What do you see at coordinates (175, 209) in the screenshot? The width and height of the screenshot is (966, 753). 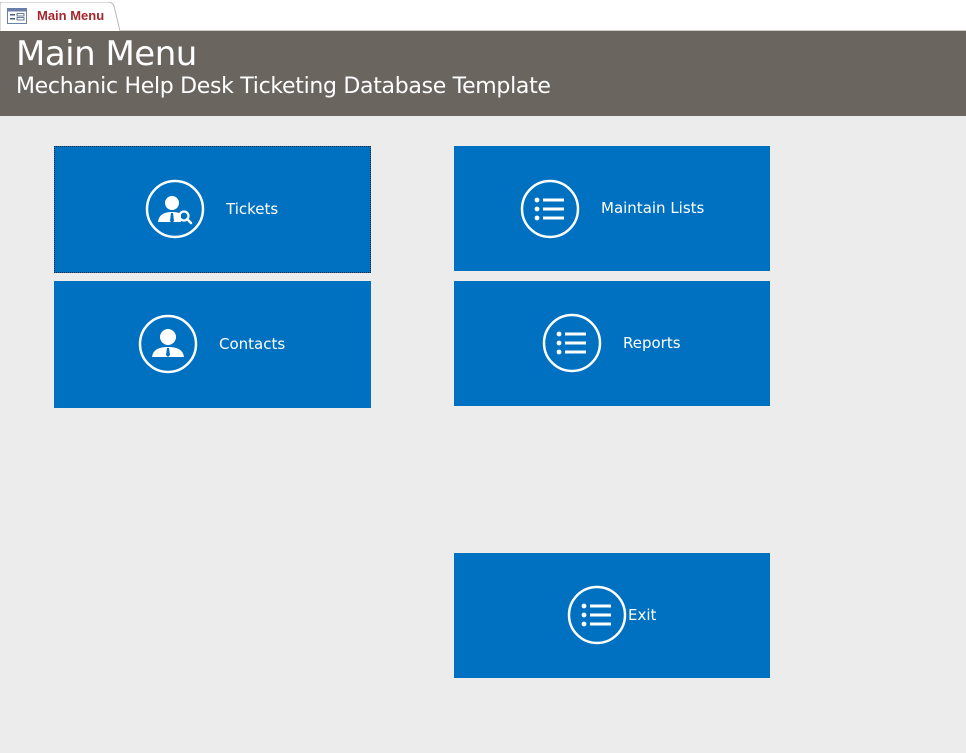 I see `user-search-icon` at bounding box center [175, 209].